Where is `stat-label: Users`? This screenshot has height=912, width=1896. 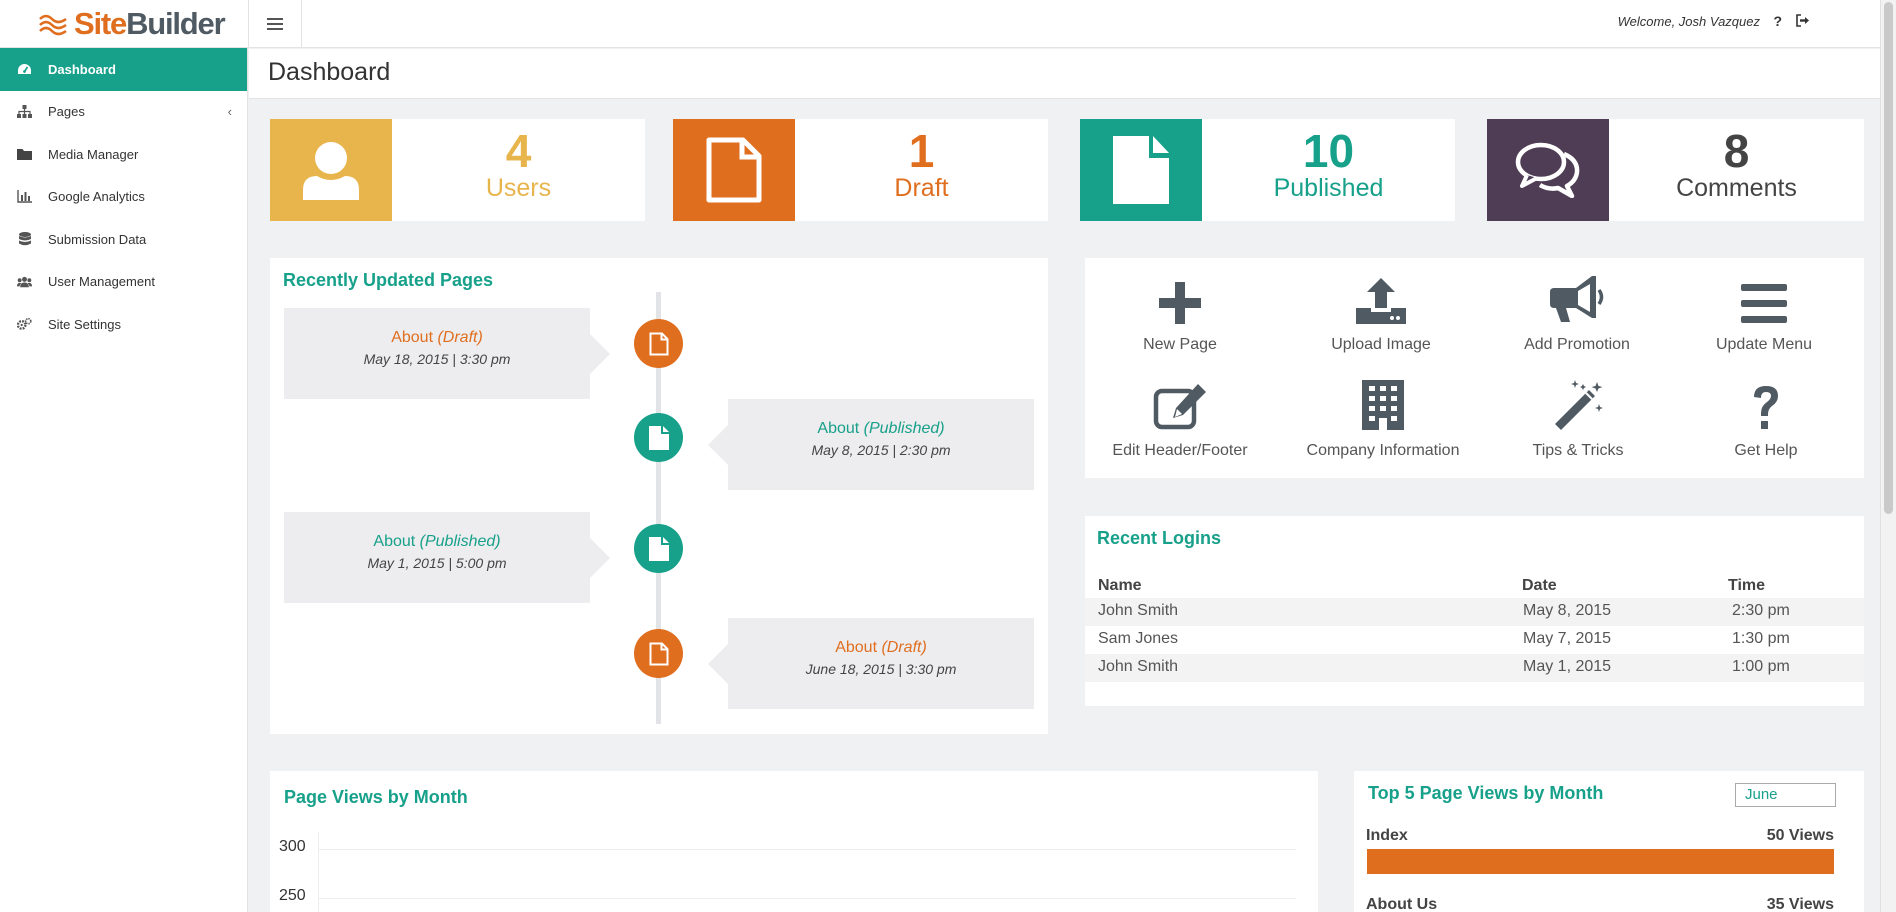
stat-label: Users is located at coordinates (518, 188).